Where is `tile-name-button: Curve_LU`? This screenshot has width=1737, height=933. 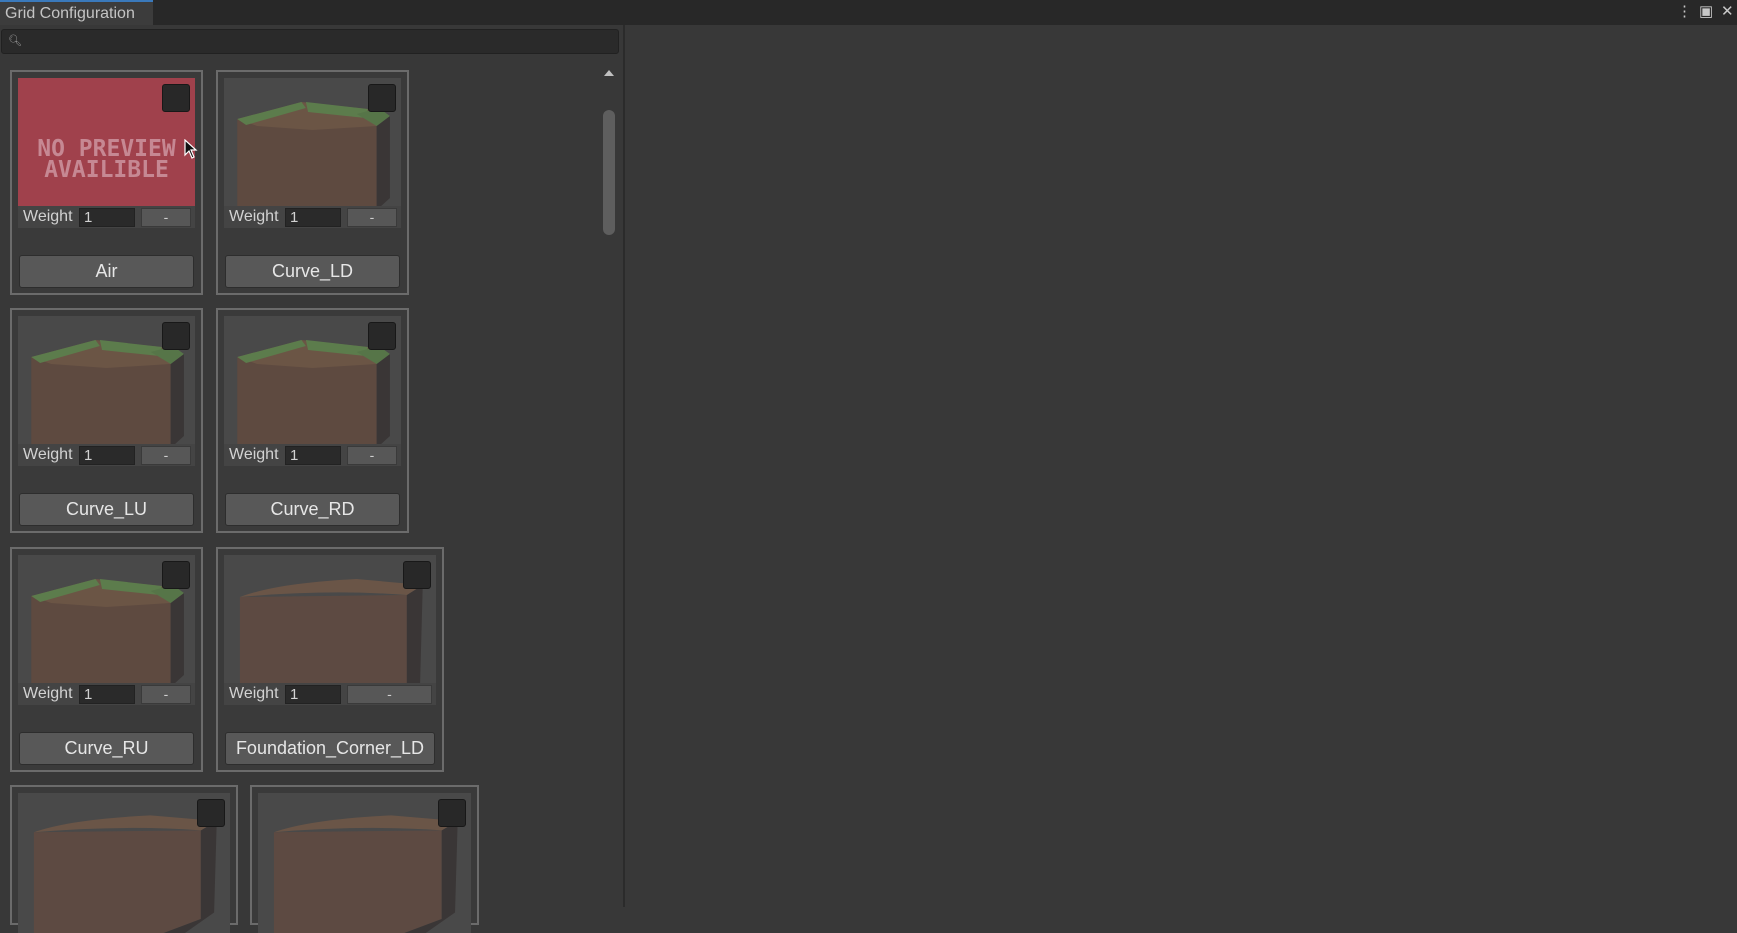 tile-name-button: Curve_LU is located at coordinates (106, 509).